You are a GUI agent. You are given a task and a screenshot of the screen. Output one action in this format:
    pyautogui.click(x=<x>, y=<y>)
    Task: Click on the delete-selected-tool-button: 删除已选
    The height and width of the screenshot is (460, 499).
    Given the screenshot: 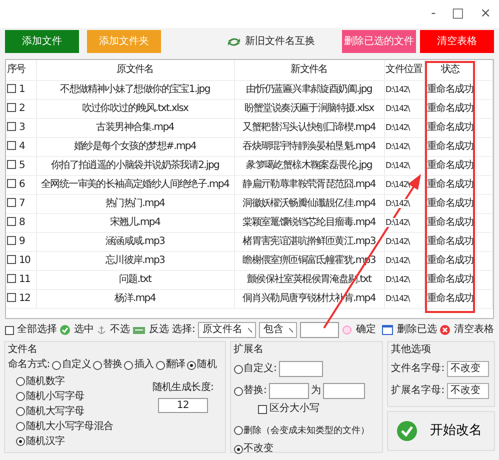 What is the action you would take?
    pyautogui.click(x=409, y=330)
    